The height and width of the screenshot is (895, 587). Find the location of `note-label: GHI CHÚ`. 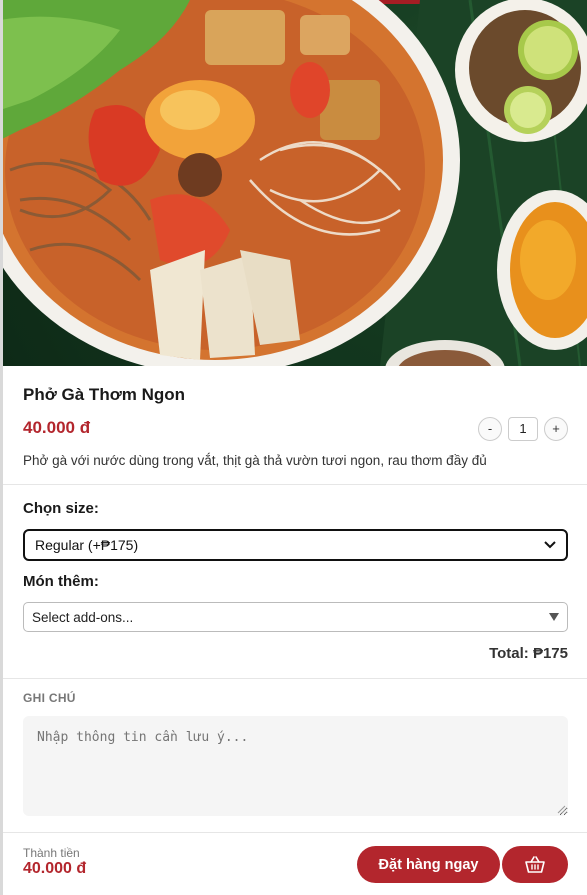

note-label: GHI CHÚ is located at coordinates (49, 698).